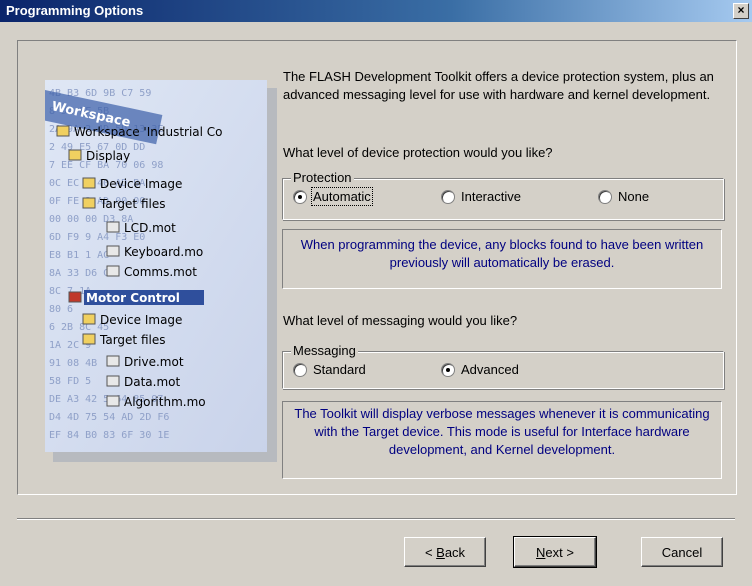 The height and width of the screenshot is (586, 752). Describe the element at coordinates (342, 196) in the screenshot. I see `protection-automatic-label: Automatic` at that location.